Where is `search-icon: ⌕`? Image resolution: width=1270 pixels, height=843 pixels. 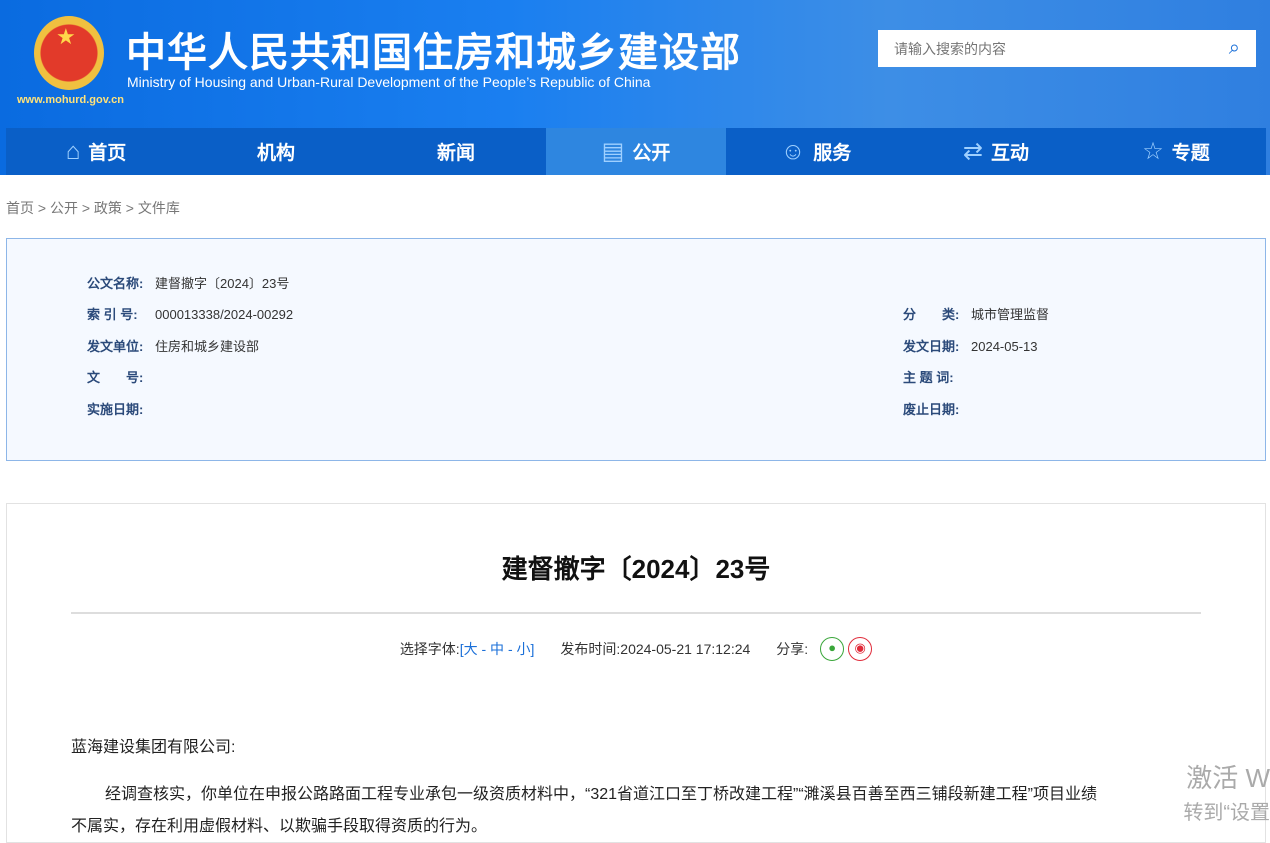
search-icon: ⌕ is located at coordinates (1234, 48).